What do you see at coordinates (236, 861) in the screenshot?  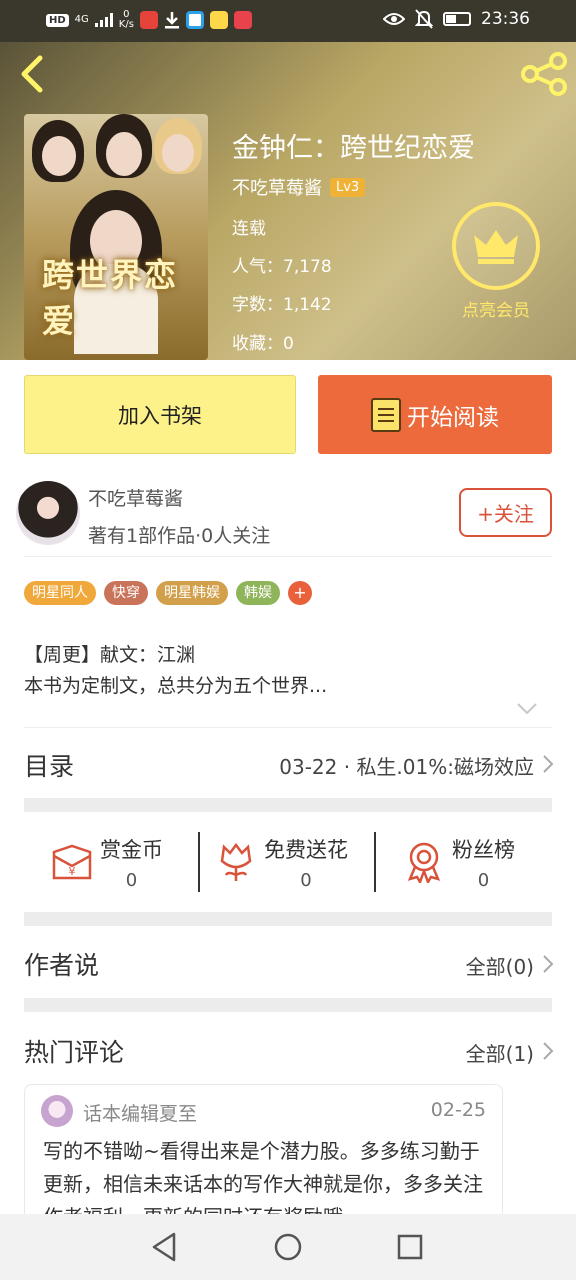 I see `flower-icon` at bounding box center [236, 861].